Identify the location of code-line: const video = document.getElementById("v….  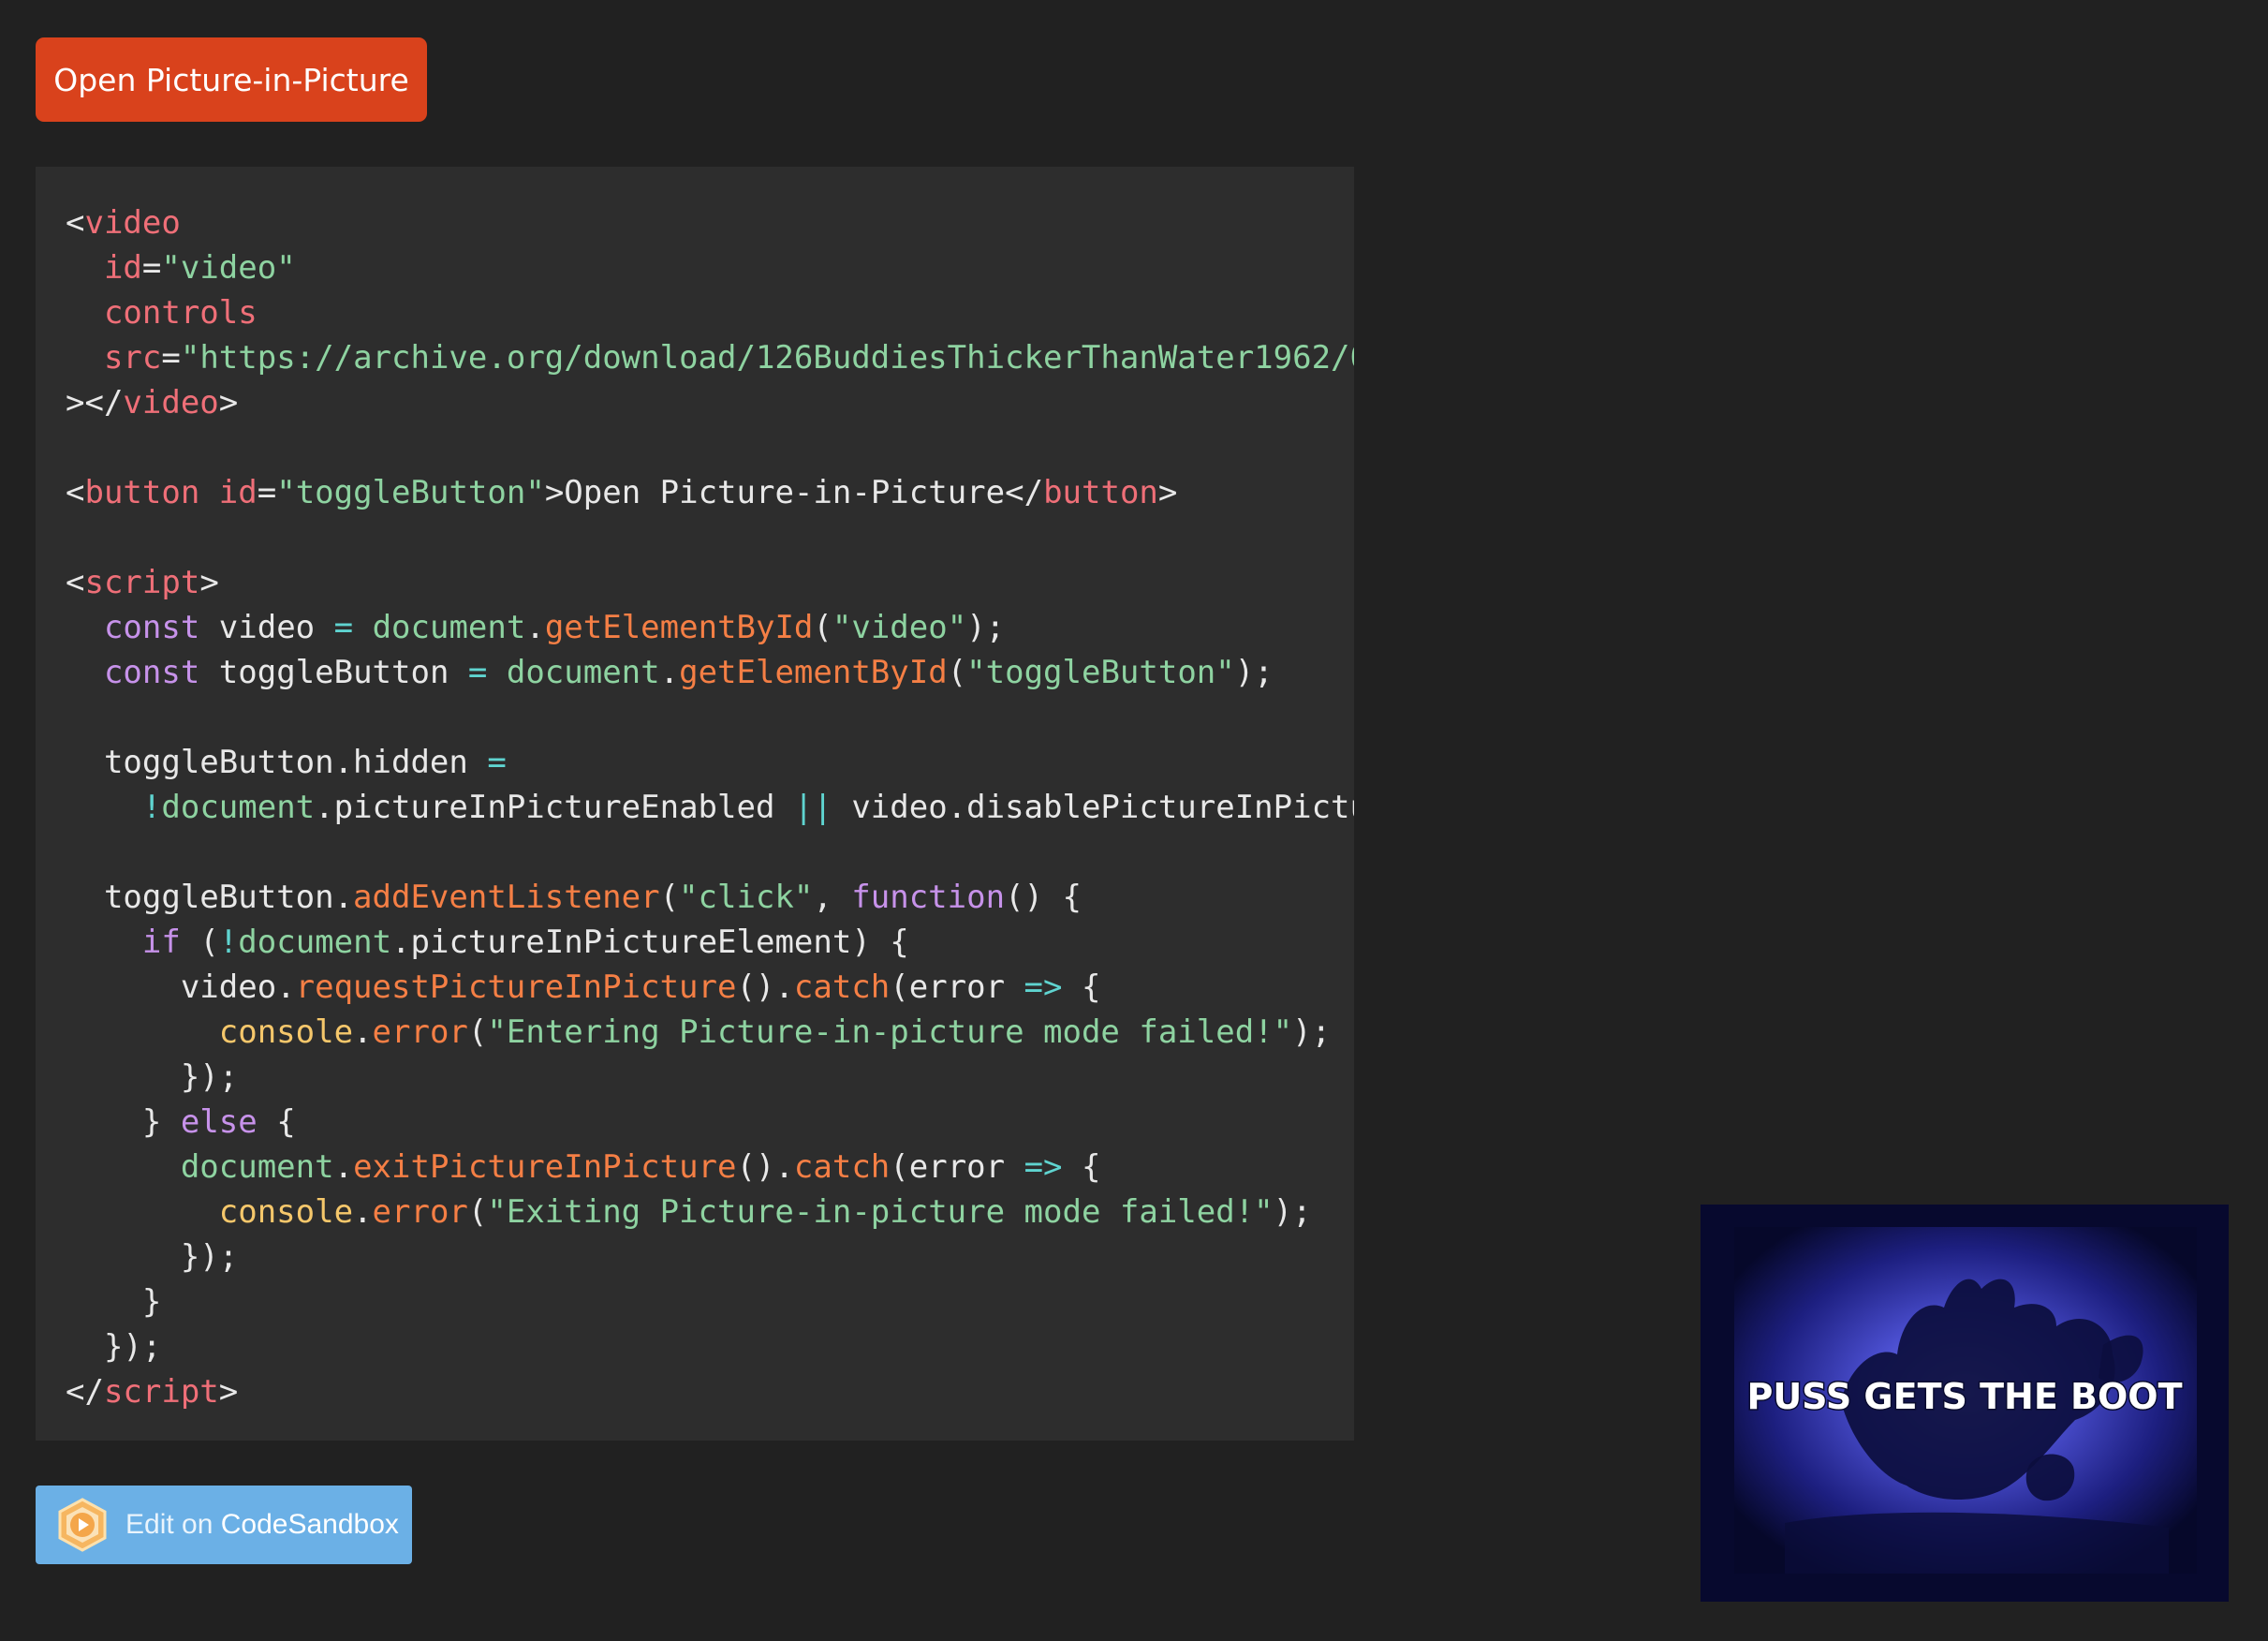
(710, 627).